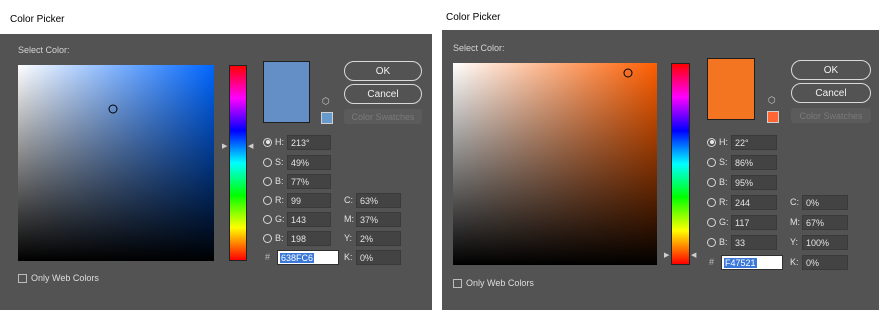 This screenshot has height=310, width=885. I want to click on hue-label: H:, so click(723, 142).